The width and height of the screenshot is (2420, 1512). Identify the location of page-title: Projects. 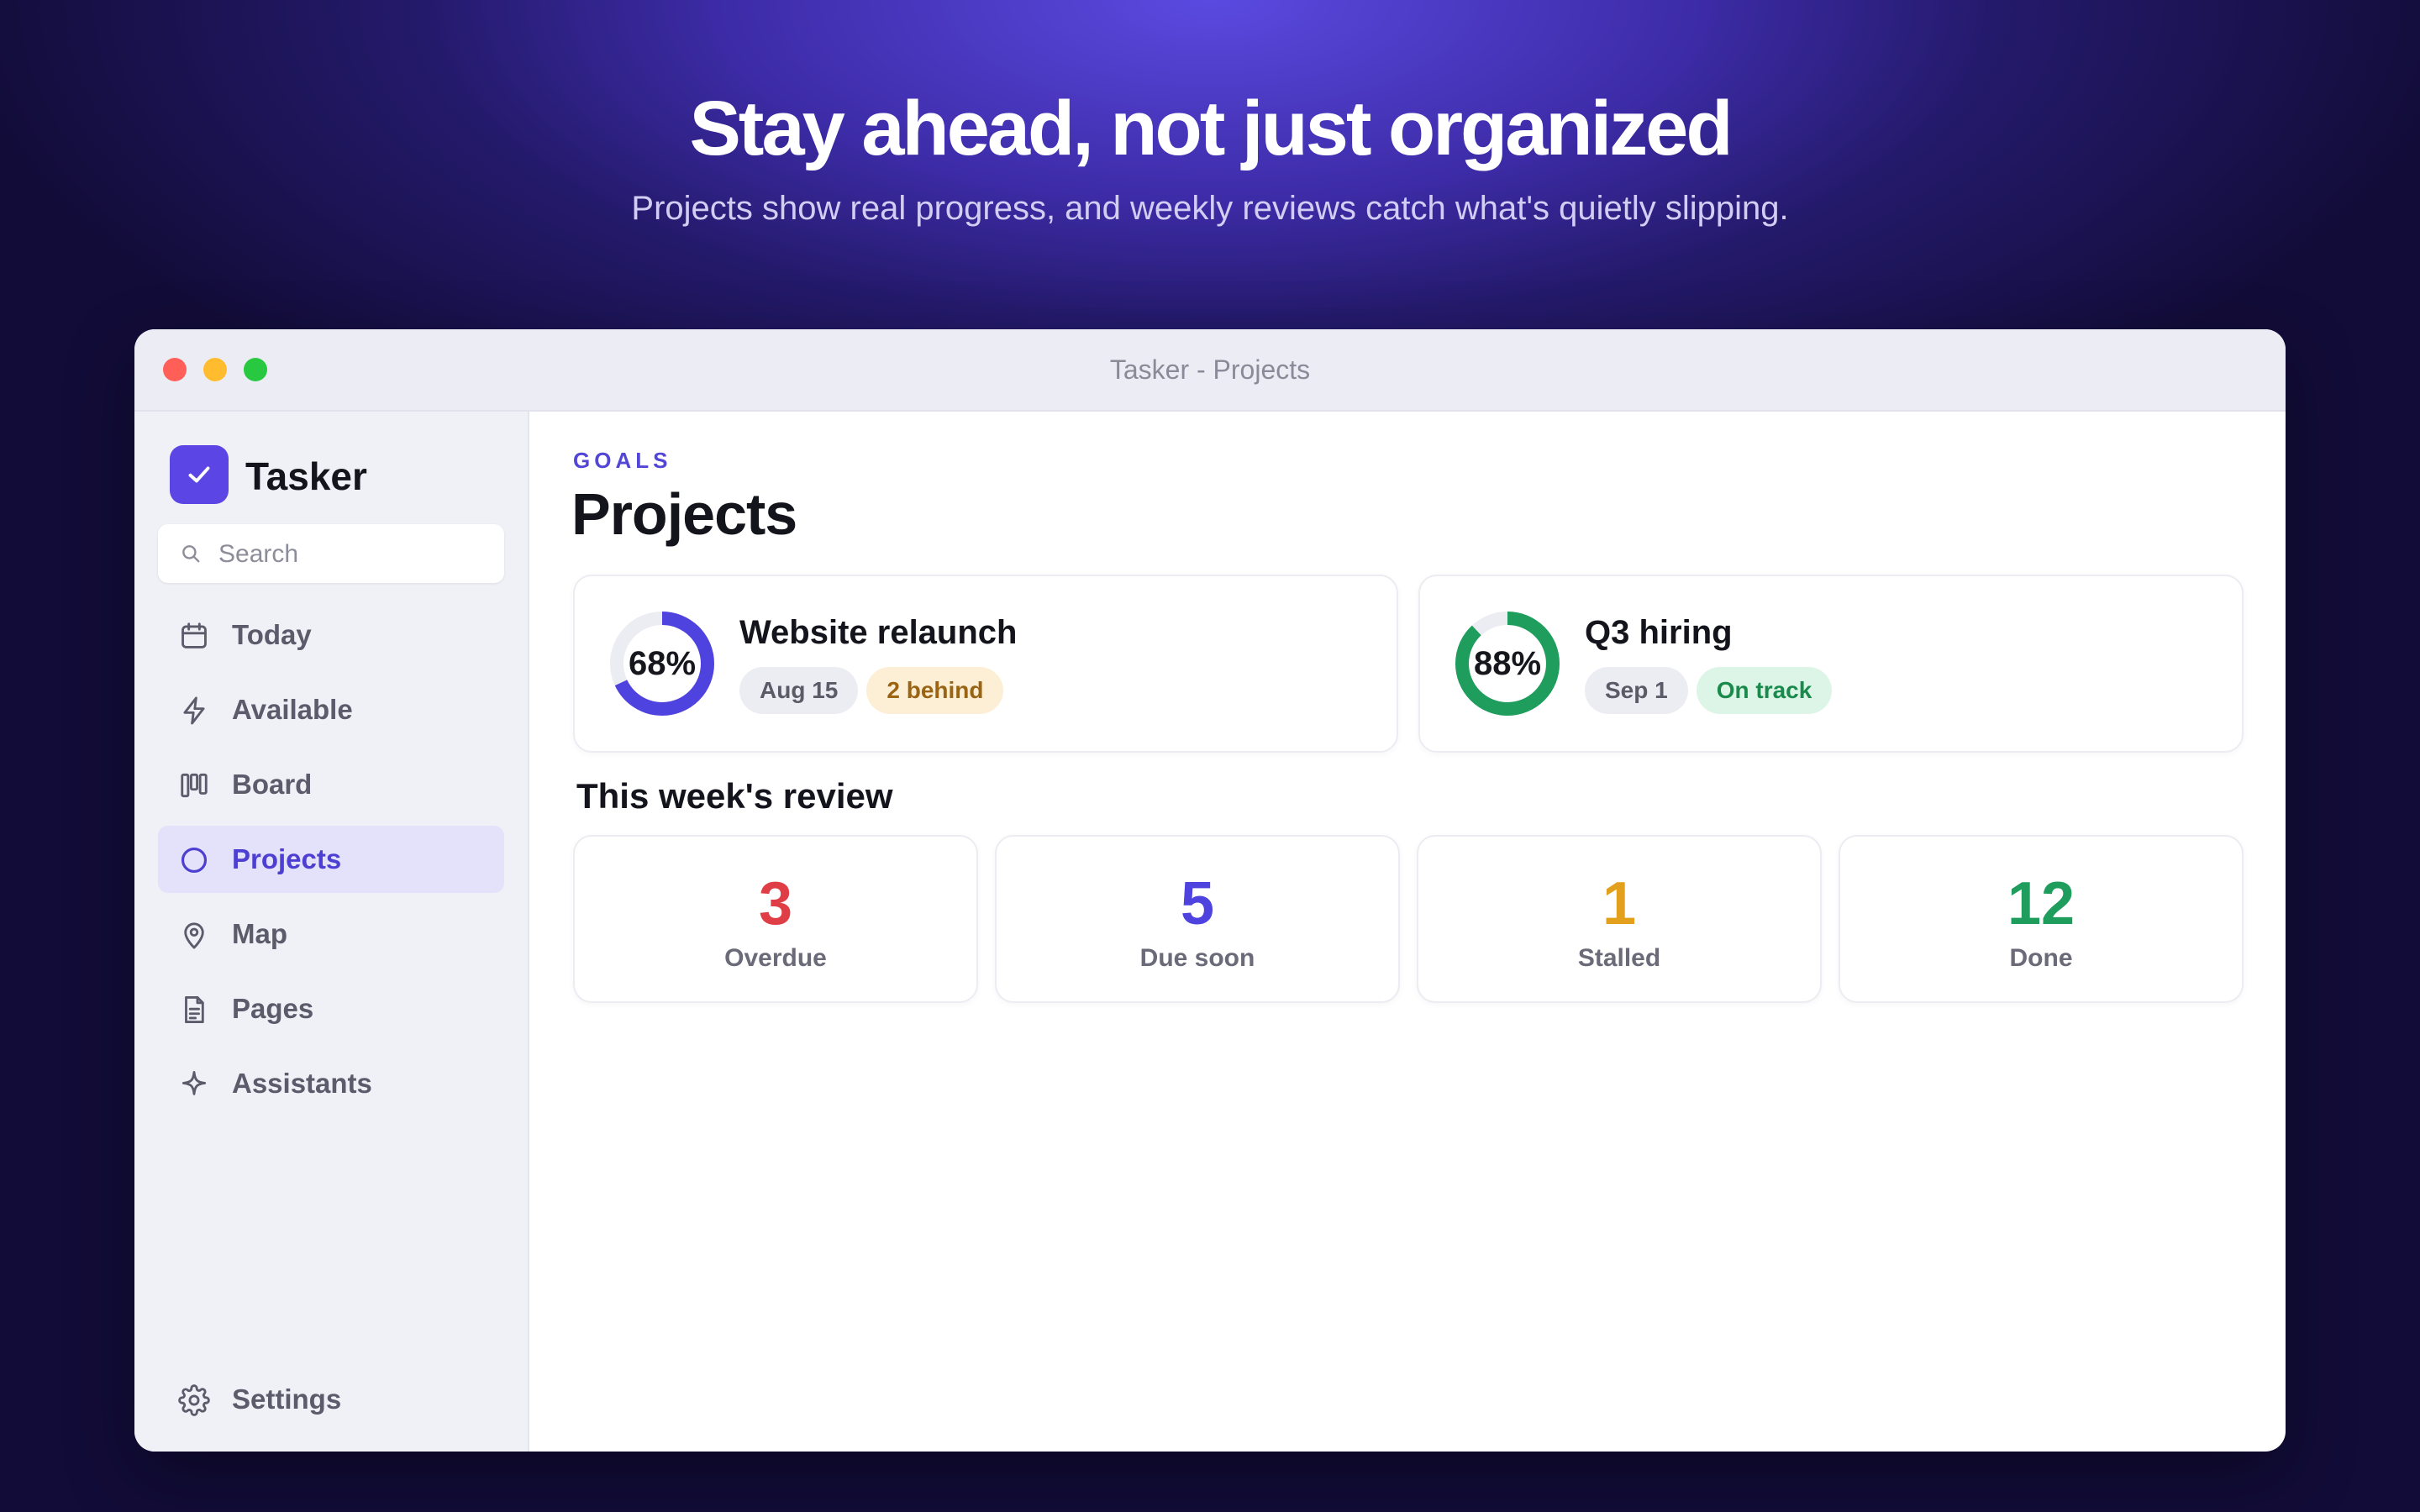
(684, 514).